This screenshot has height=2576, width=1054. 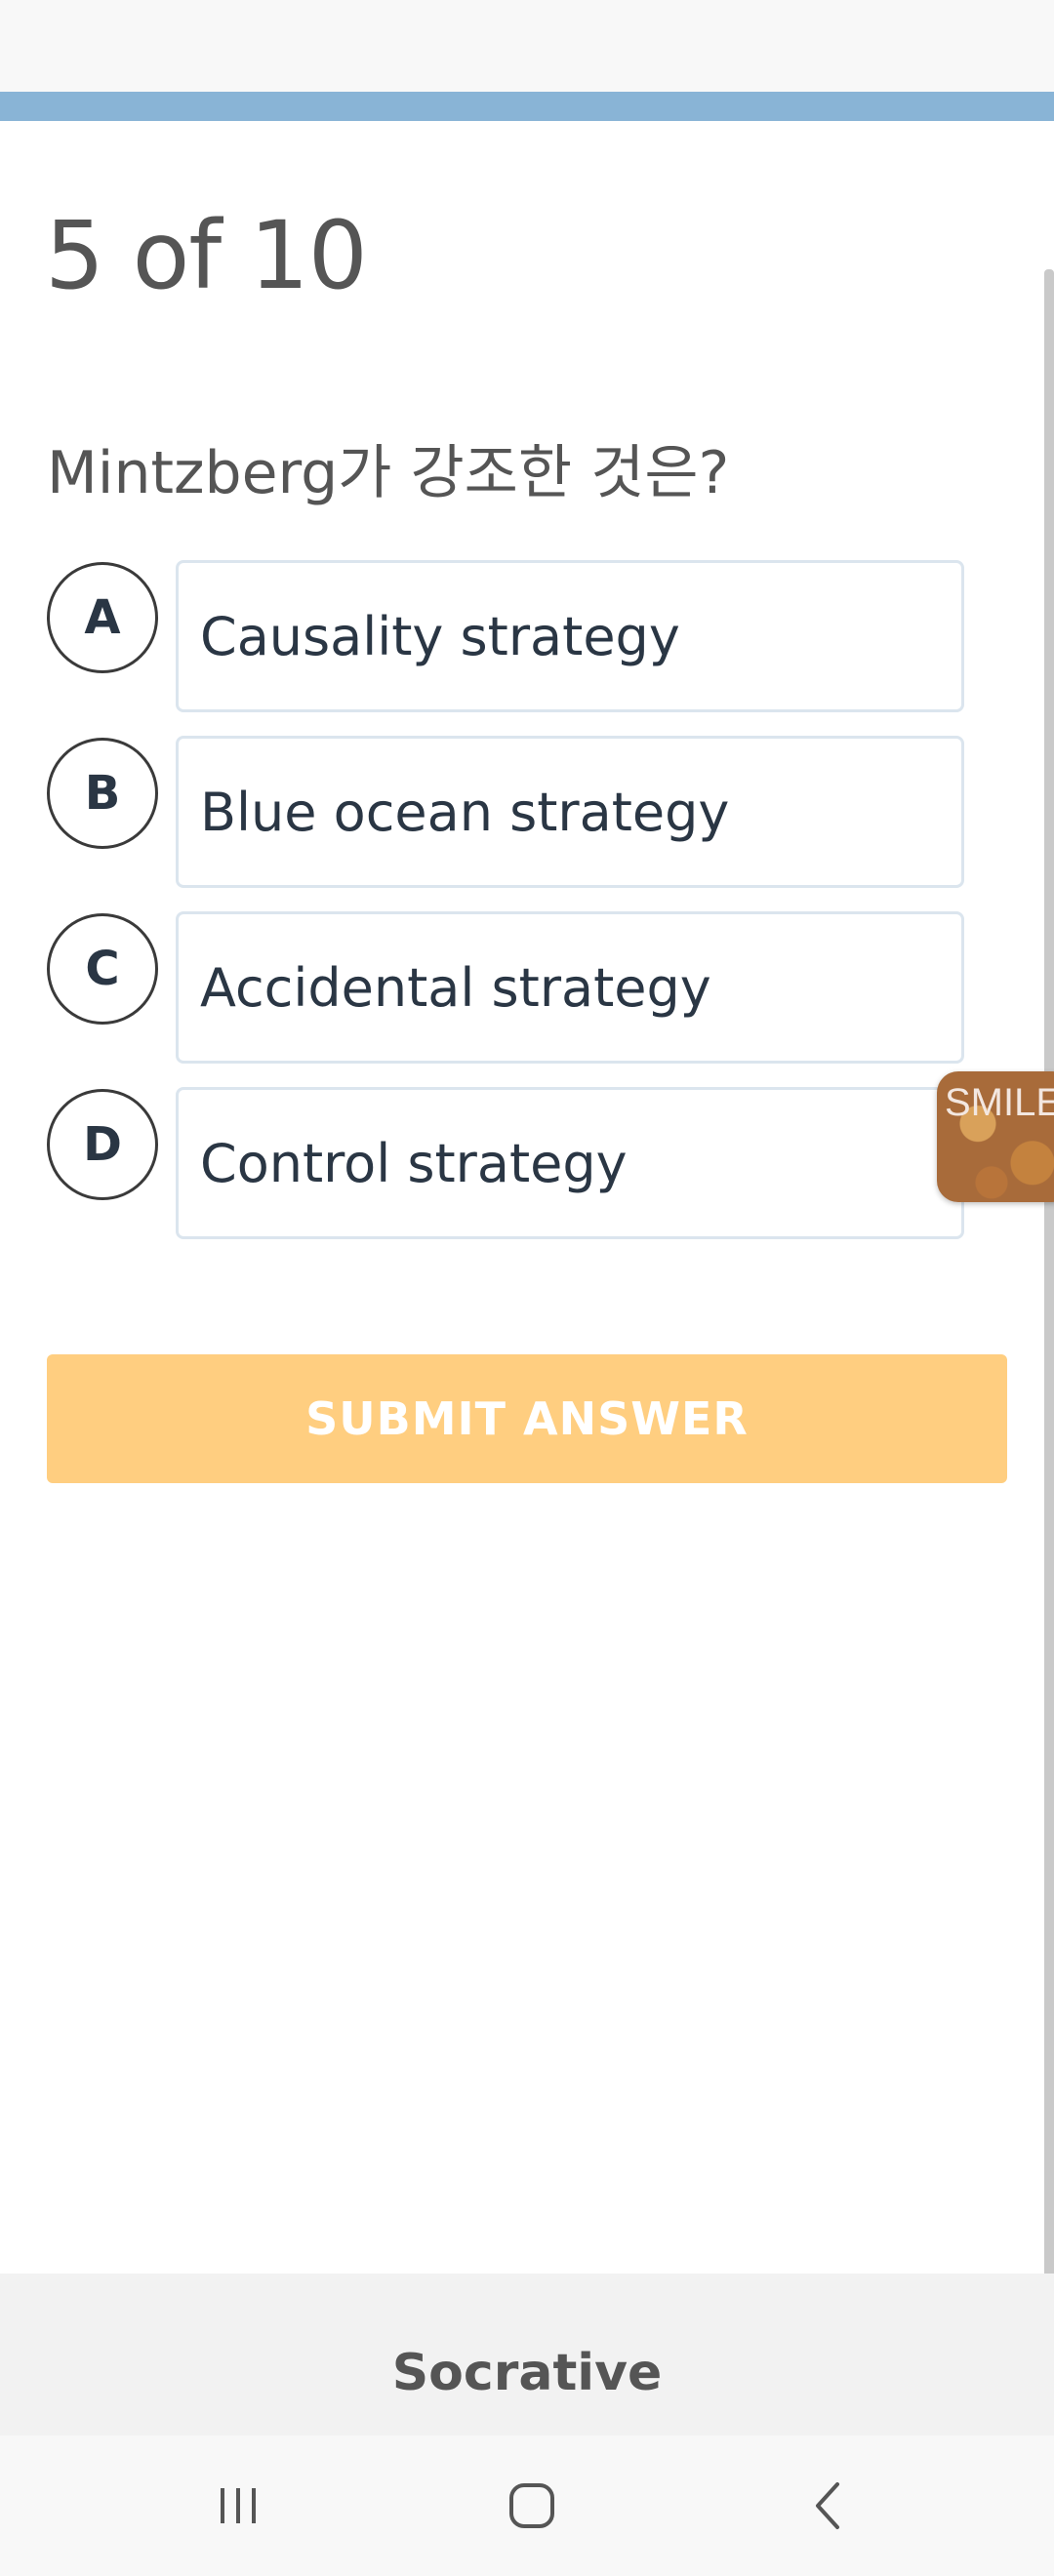 What do you see at coordinates (527, 2373) in the screenshot?
I see `footer-brand: Socrative` at bounding box center [527, 2373].